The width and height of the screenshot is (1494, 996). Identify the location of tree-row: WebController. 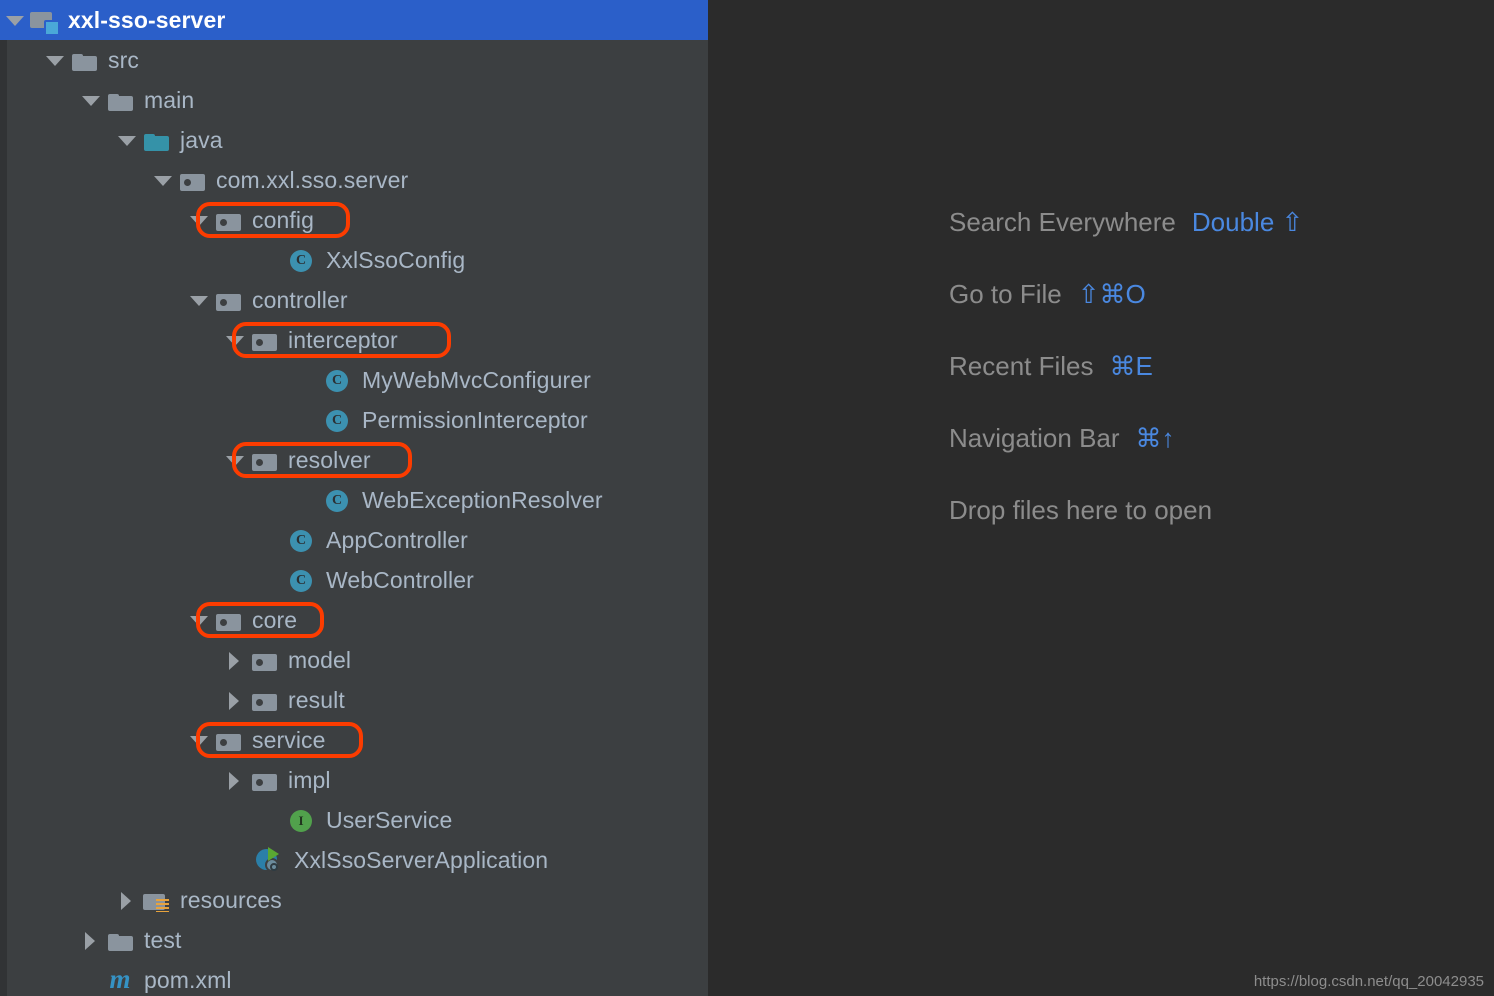
(354, 580).